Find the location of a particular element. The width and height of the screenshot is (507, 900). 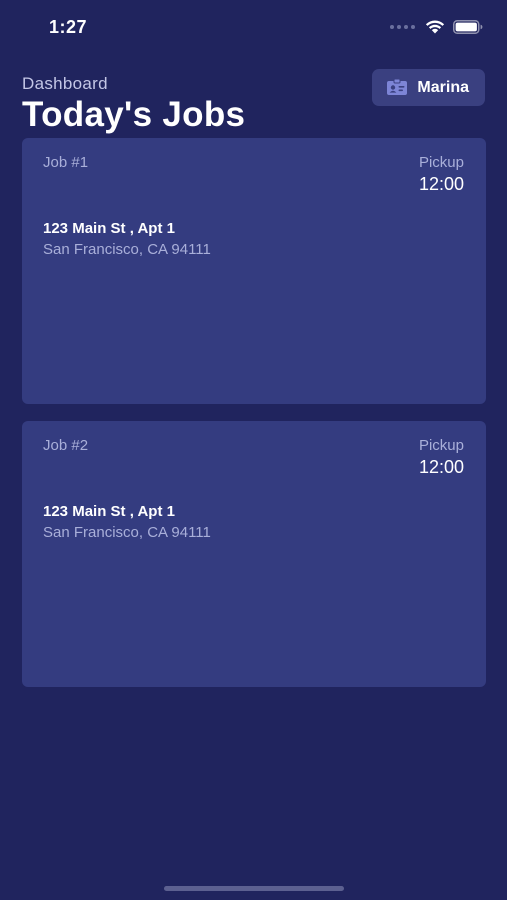

job-number: Job #1 is located at coordinates (66, 162).